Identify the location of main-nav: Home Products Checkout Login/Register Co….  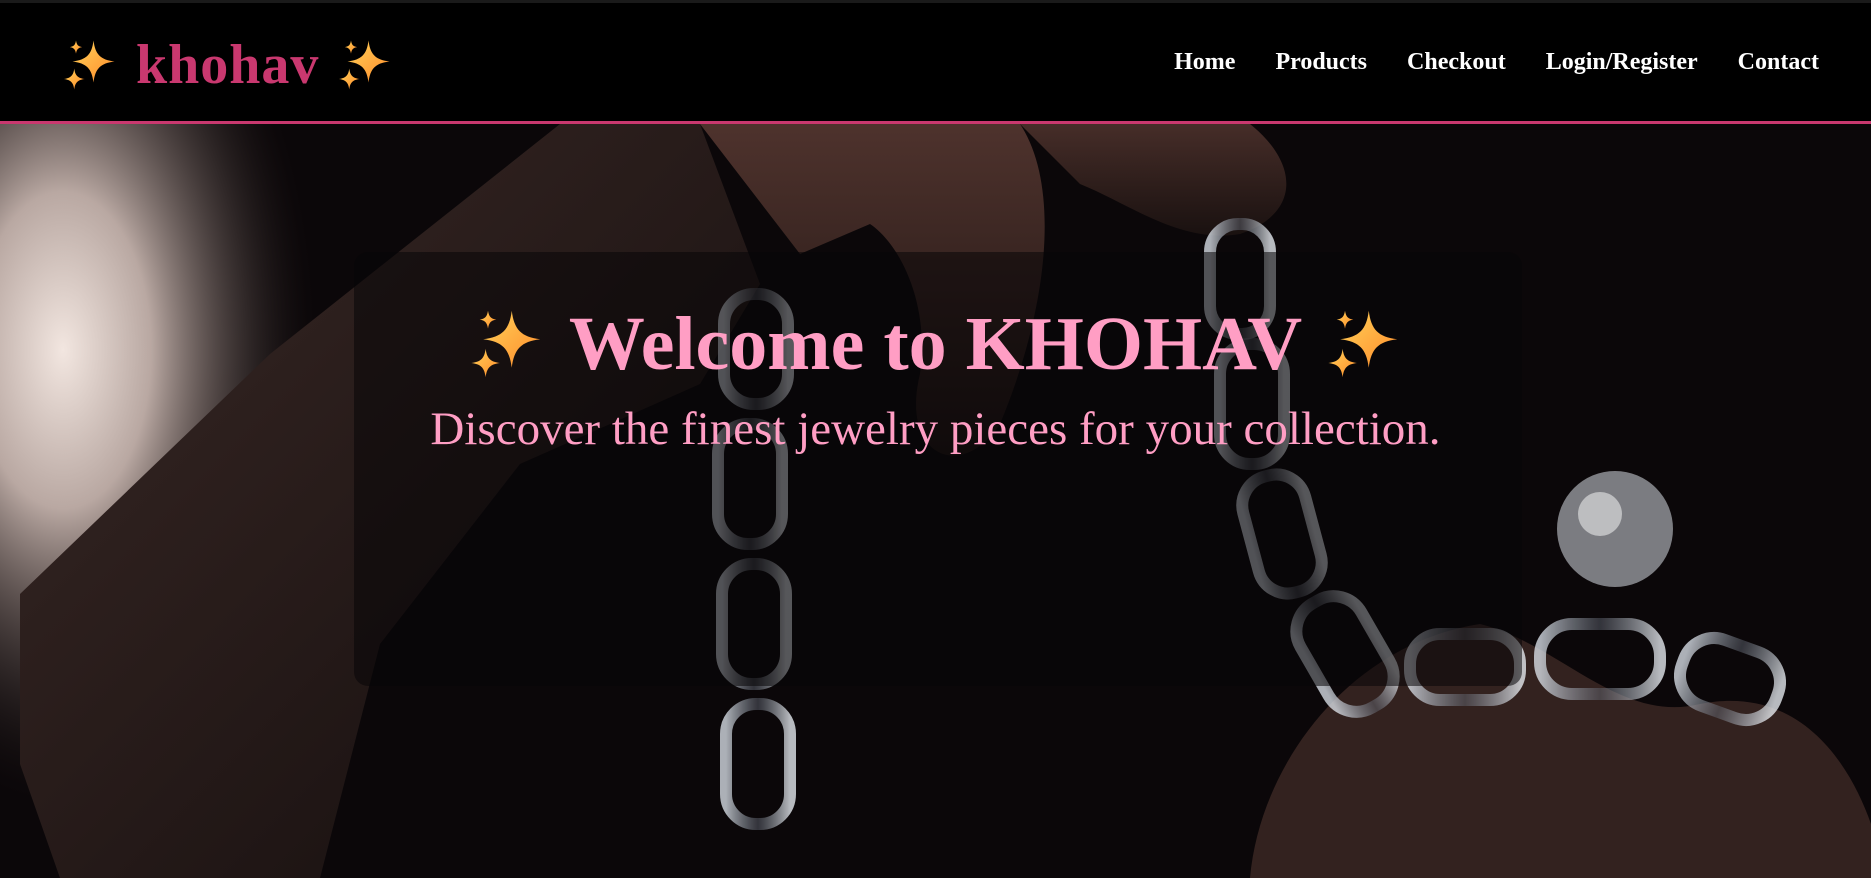
(1496, 62).